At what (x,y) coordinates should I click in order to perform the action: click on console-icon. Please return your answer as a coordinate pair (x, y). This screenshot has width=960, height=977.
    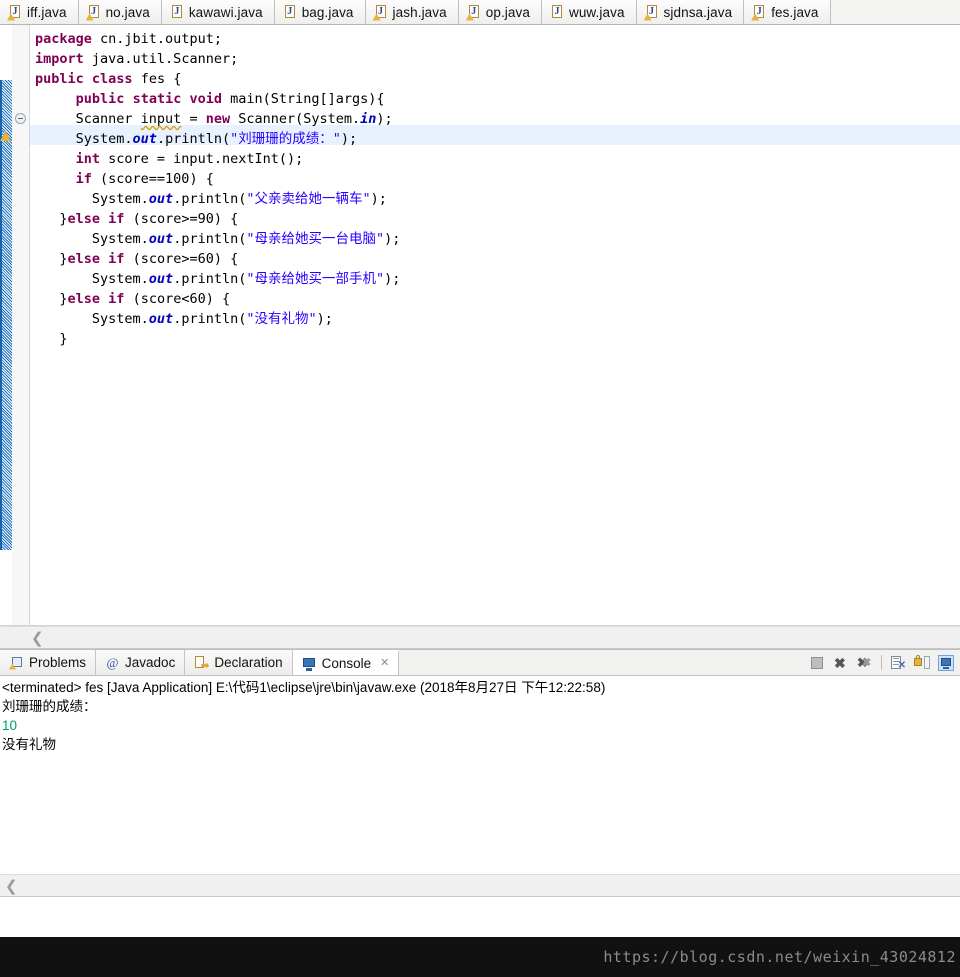
    Looking at the image, I should click on (309, 664).